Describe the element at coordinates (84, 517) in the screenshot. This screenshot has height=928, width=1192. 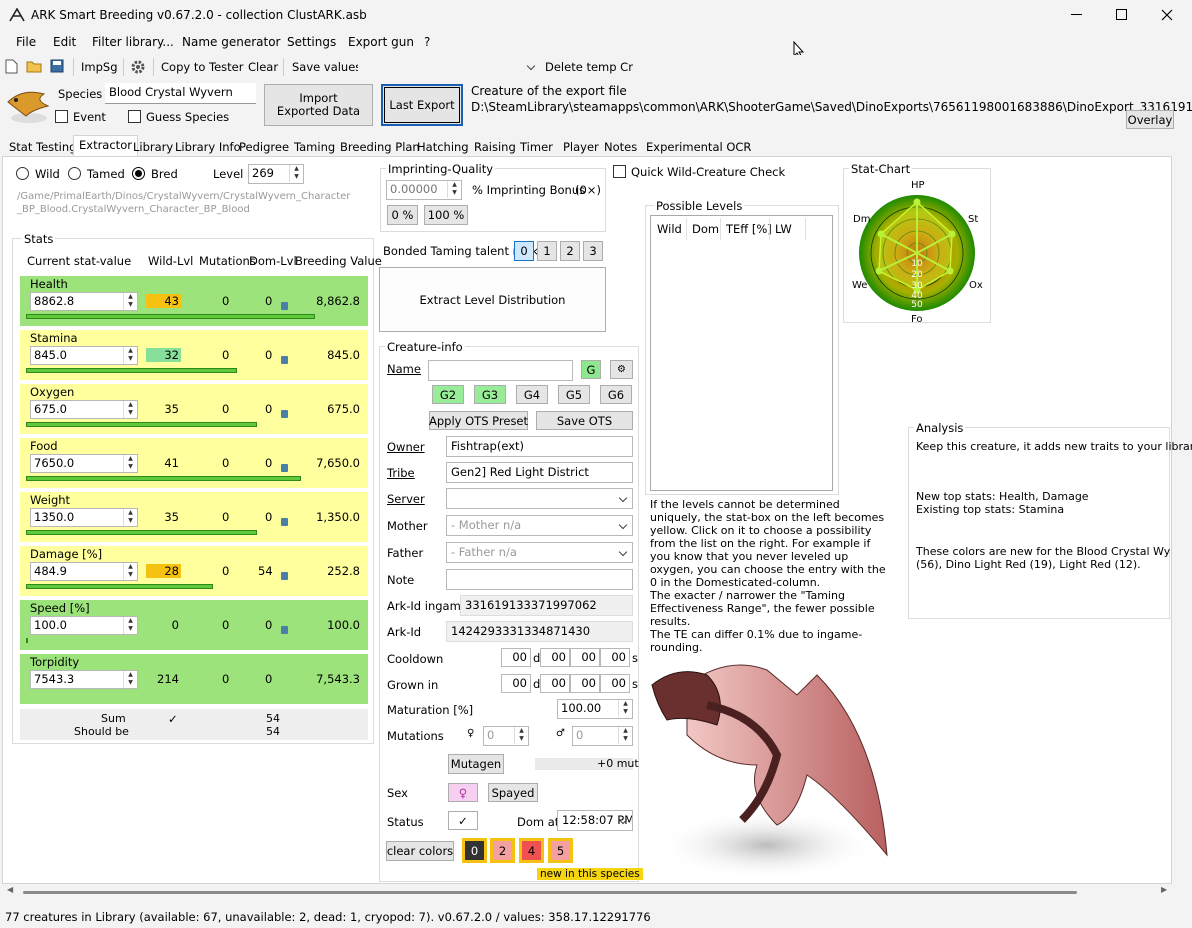
I see `stat-value-input: 1350.0 ▲ ▼` at that location.